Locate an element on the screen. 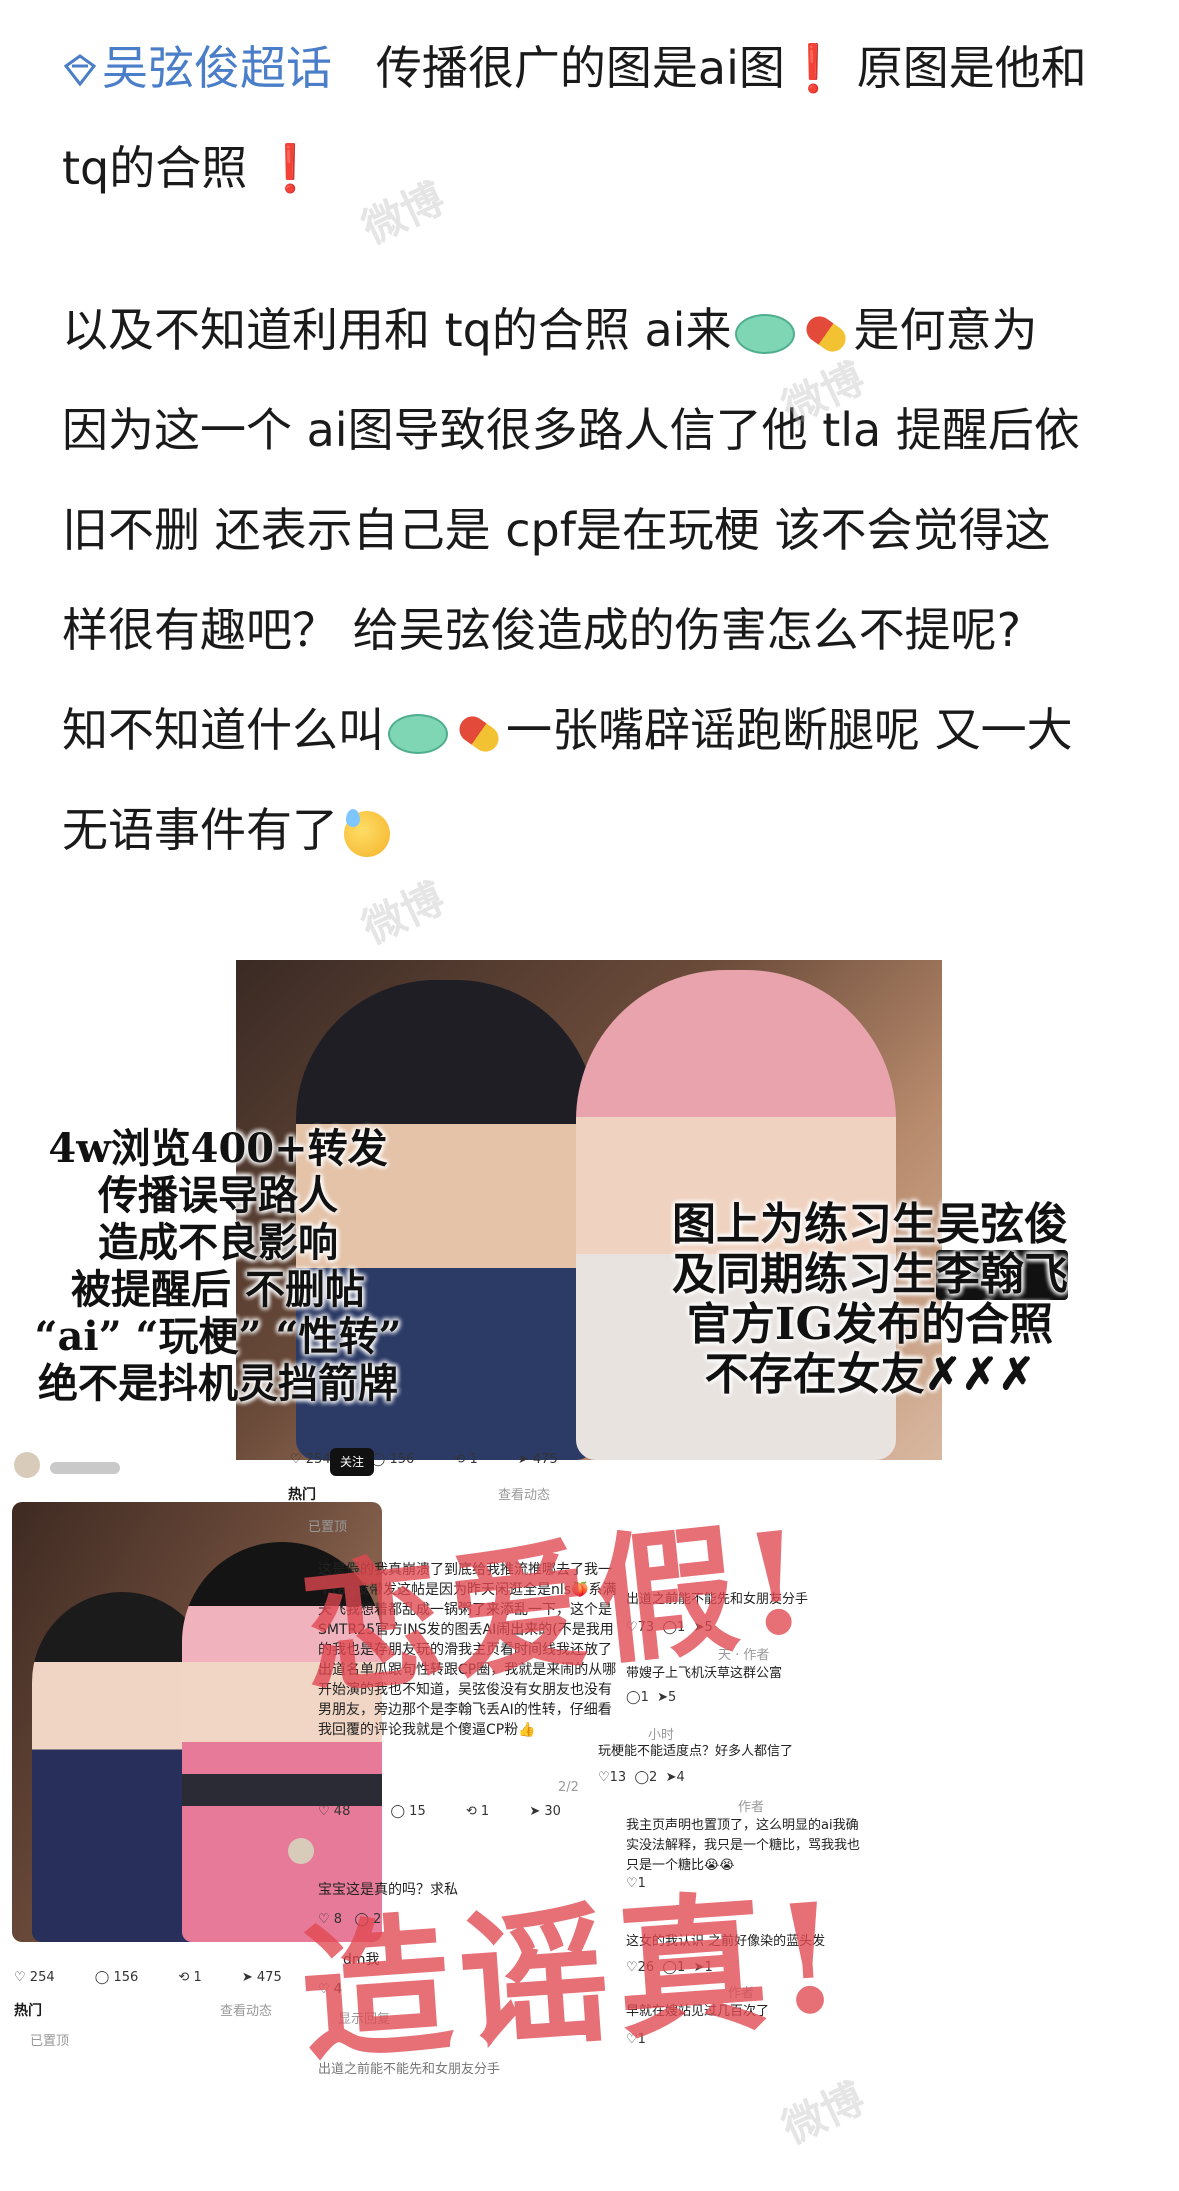 This screenshot has height=2191, width=1179. view-replies: 查看动态 is located at coordinates (246, 2009).